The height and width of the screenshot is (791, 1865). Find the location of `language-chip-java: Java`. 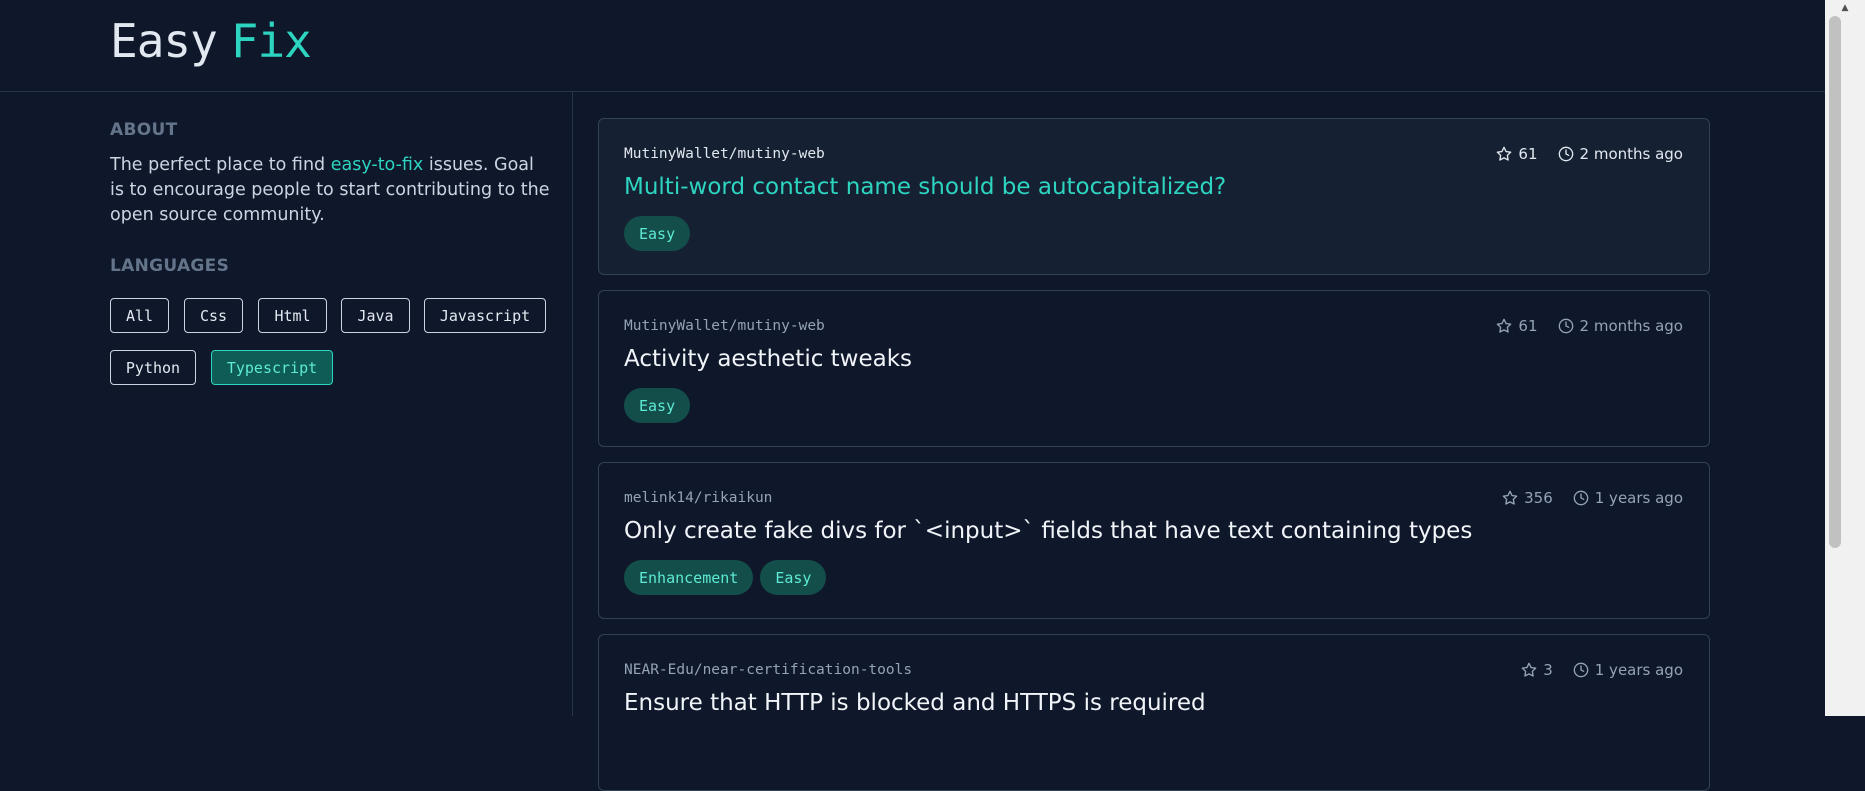

language-chip-java: Java is located at coordinates (375, 315).